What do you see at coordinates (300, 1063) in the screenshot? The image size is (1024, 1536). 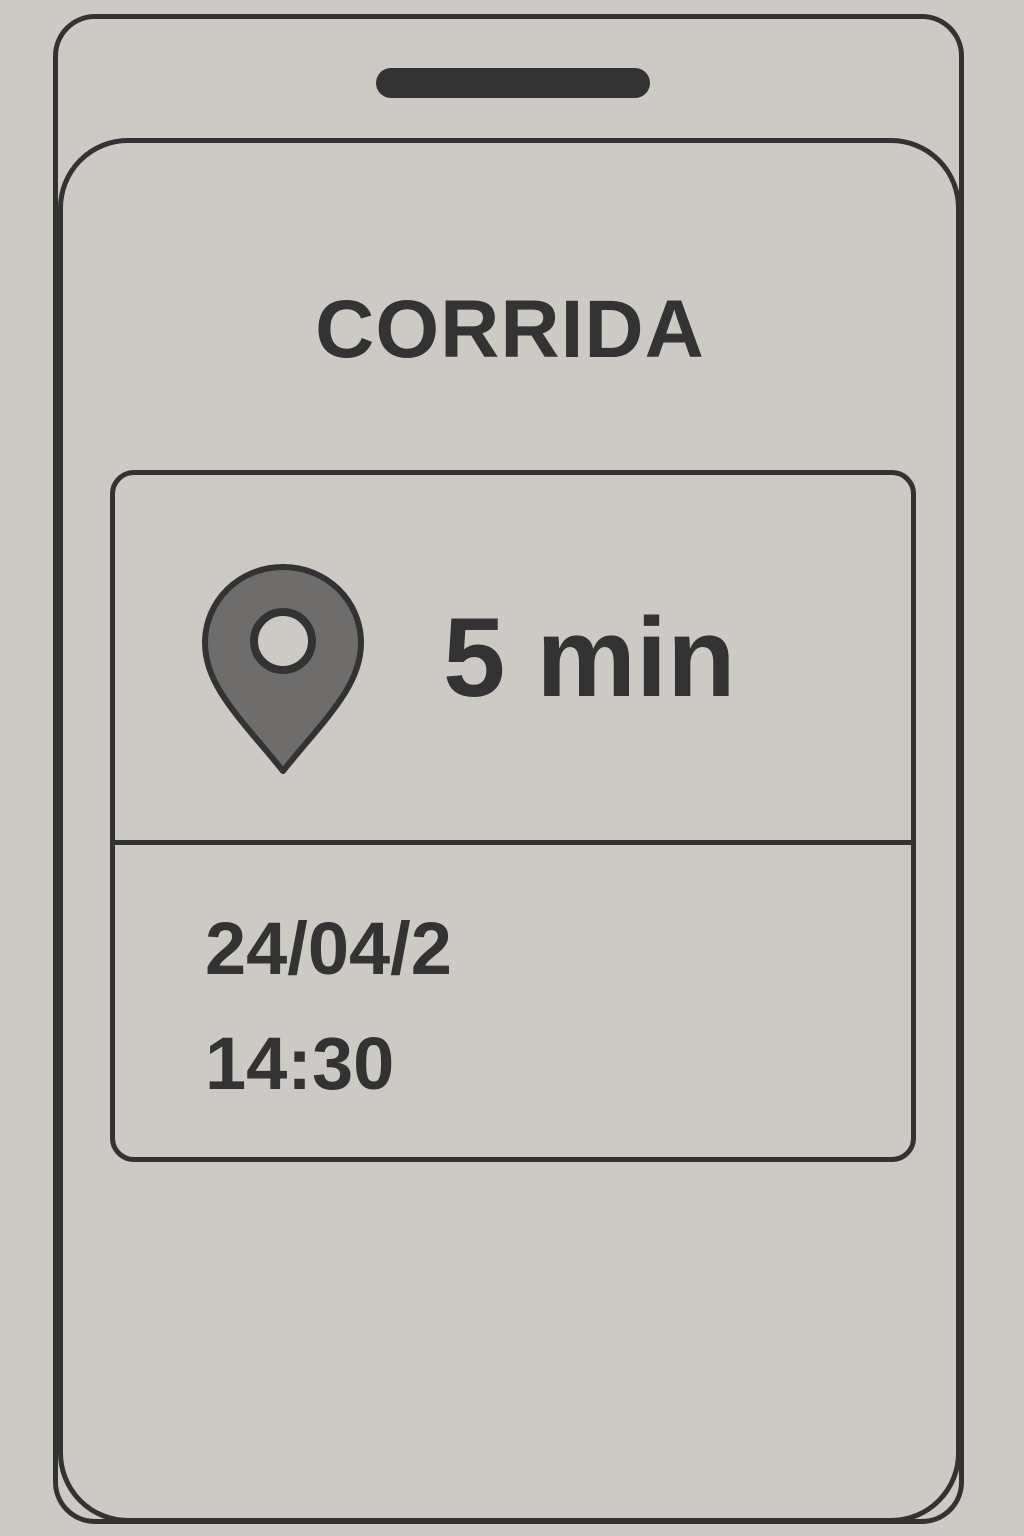 I see `ride-time: 14:30` at bounding box center [300, 1063].